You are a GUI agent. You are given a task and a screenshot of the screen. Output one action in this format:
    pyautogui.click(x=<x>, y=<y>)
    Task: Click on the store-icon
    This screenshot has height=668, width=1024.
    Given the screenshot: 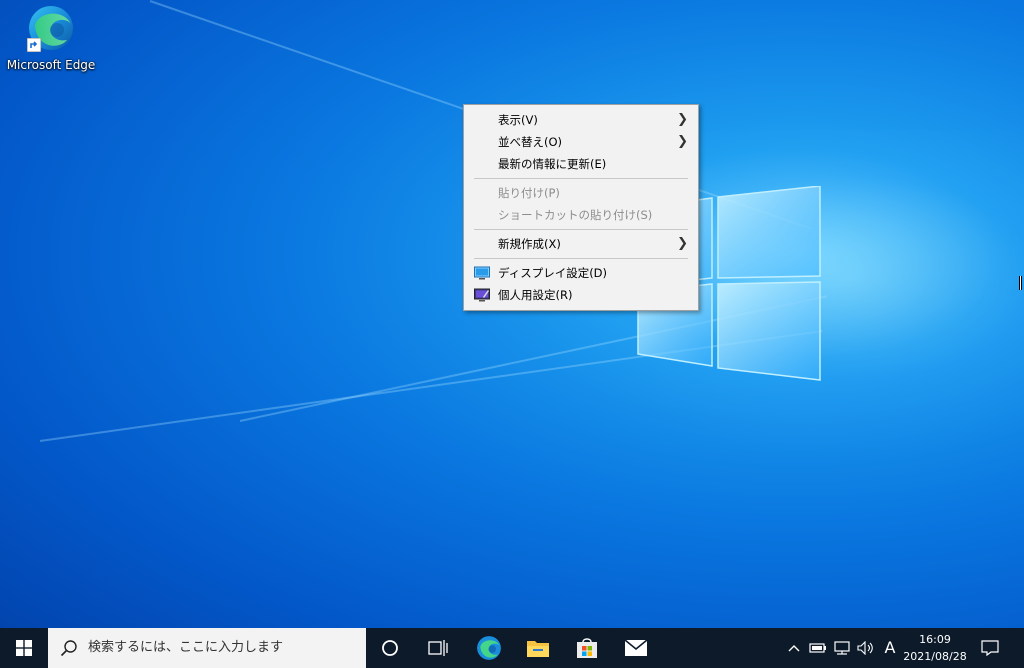 What is the action you would take?
    pyautogui.click(x=587, y=648)
    